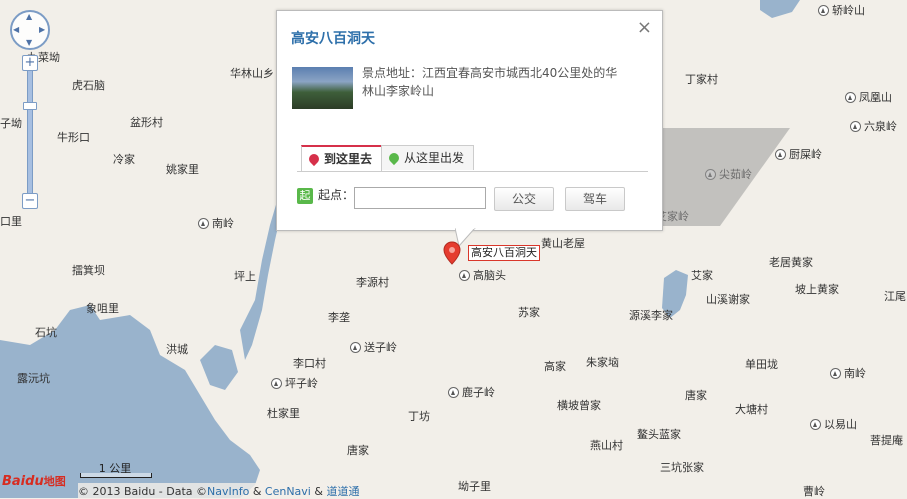  Describe the element at coordinates (472, 171) in the screenshot. I see `tab-divider` at that location.